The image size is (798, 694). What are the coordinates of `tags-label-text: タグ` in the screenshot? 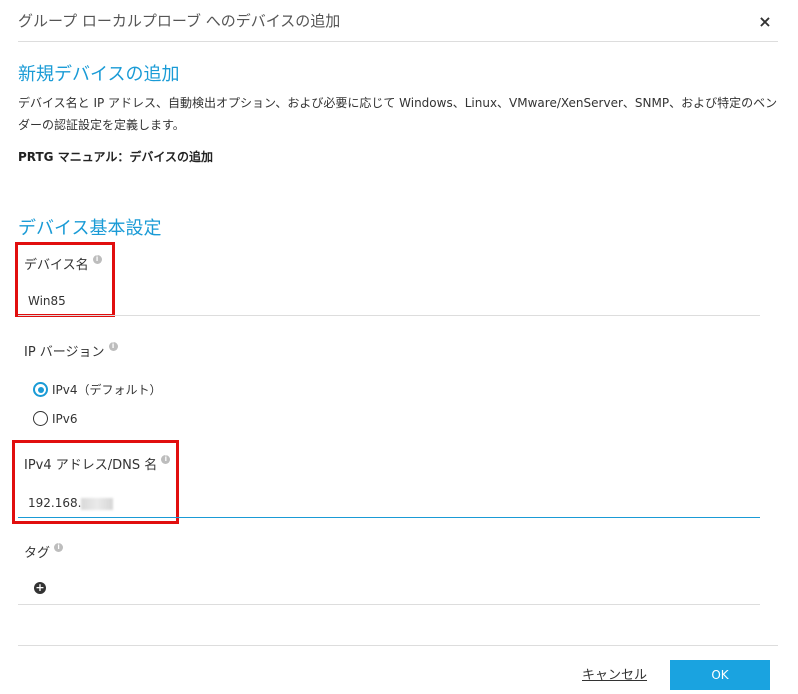 It's located at (37, 553).